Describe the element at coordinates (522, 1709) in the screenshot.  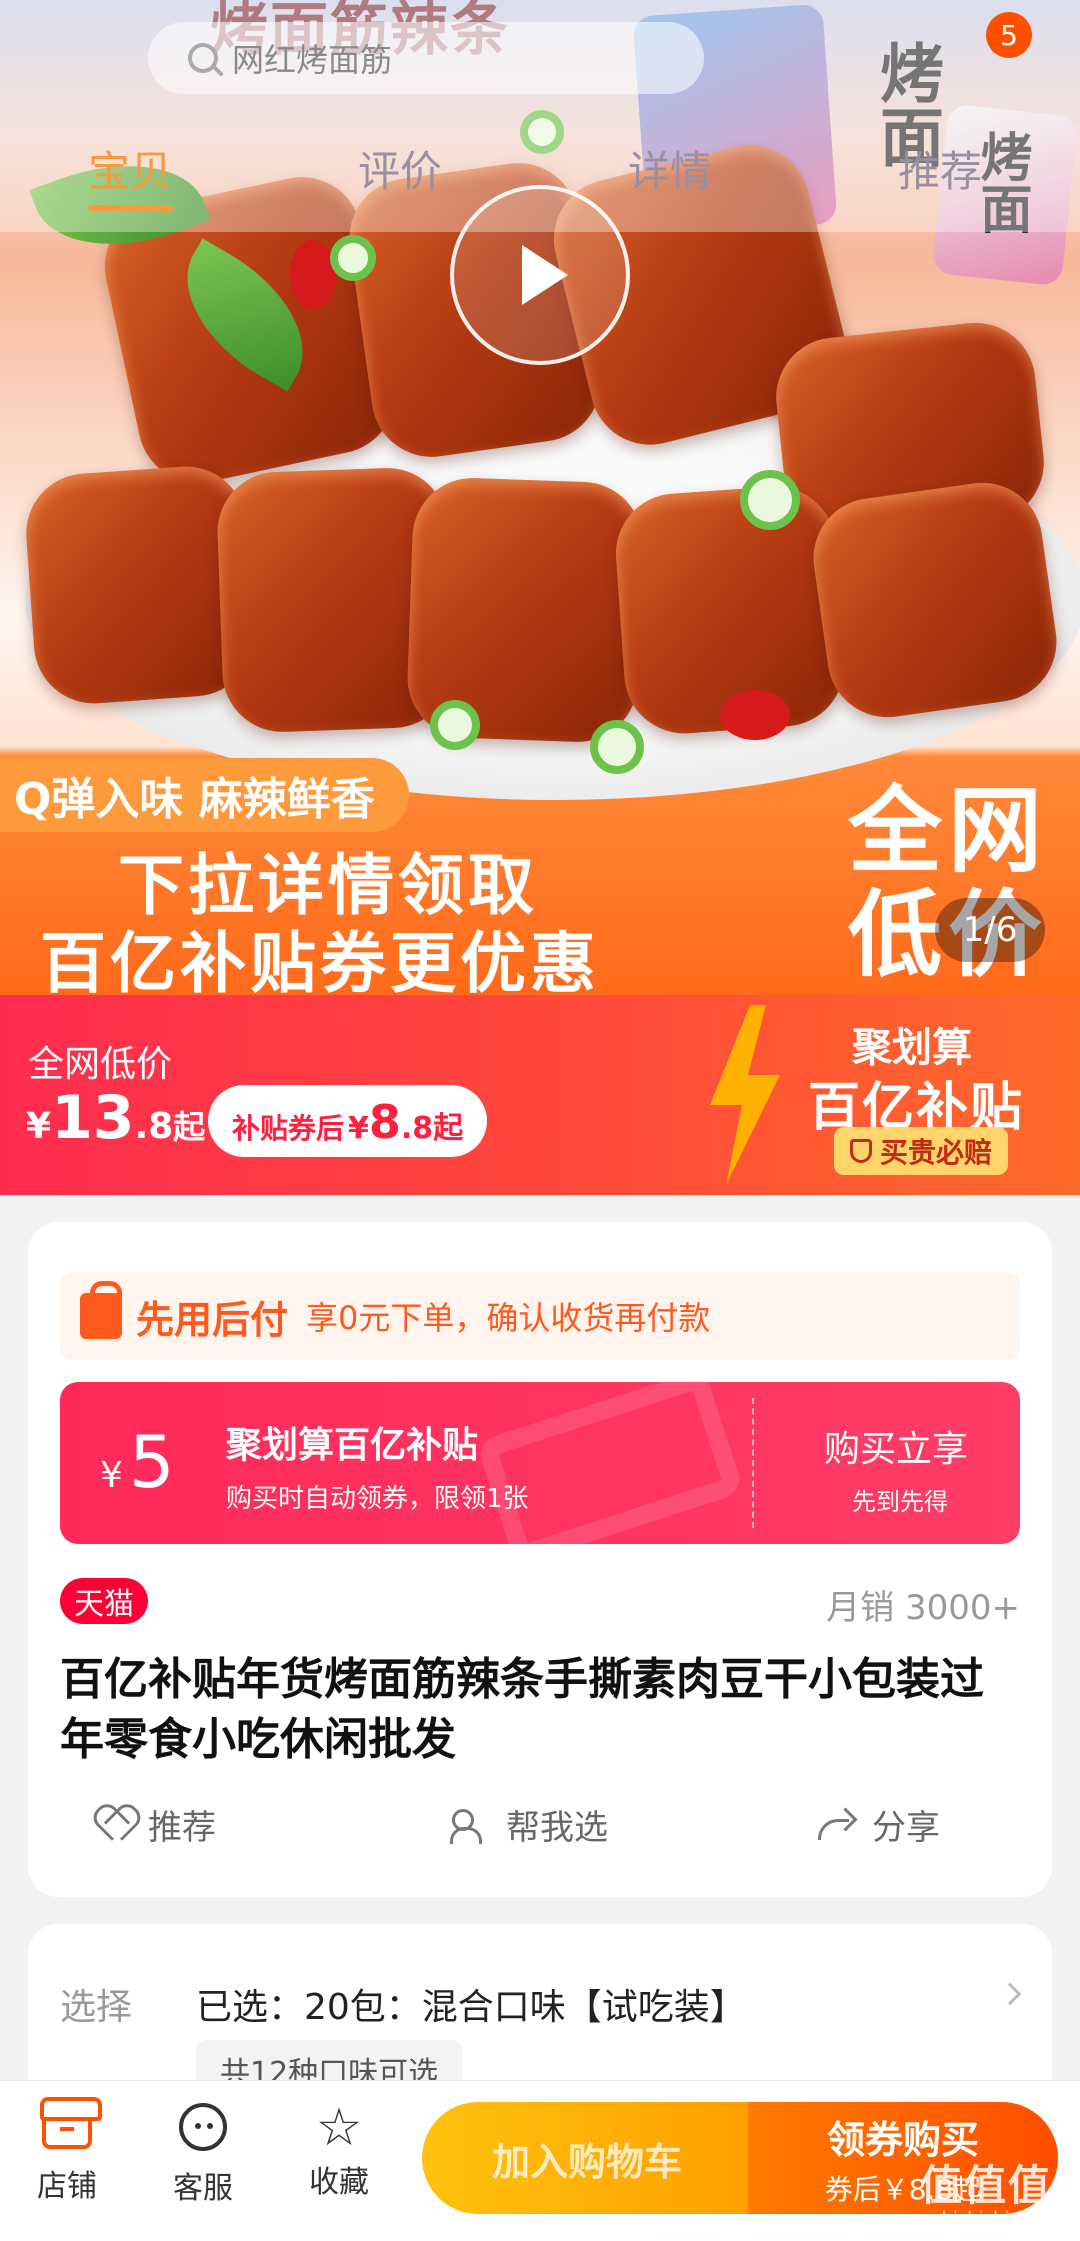
I see `product-title: 百亿补贴年货烤面筋辣条手撕素肉豆干小包装过年零食小吃休闲批发` at that location.